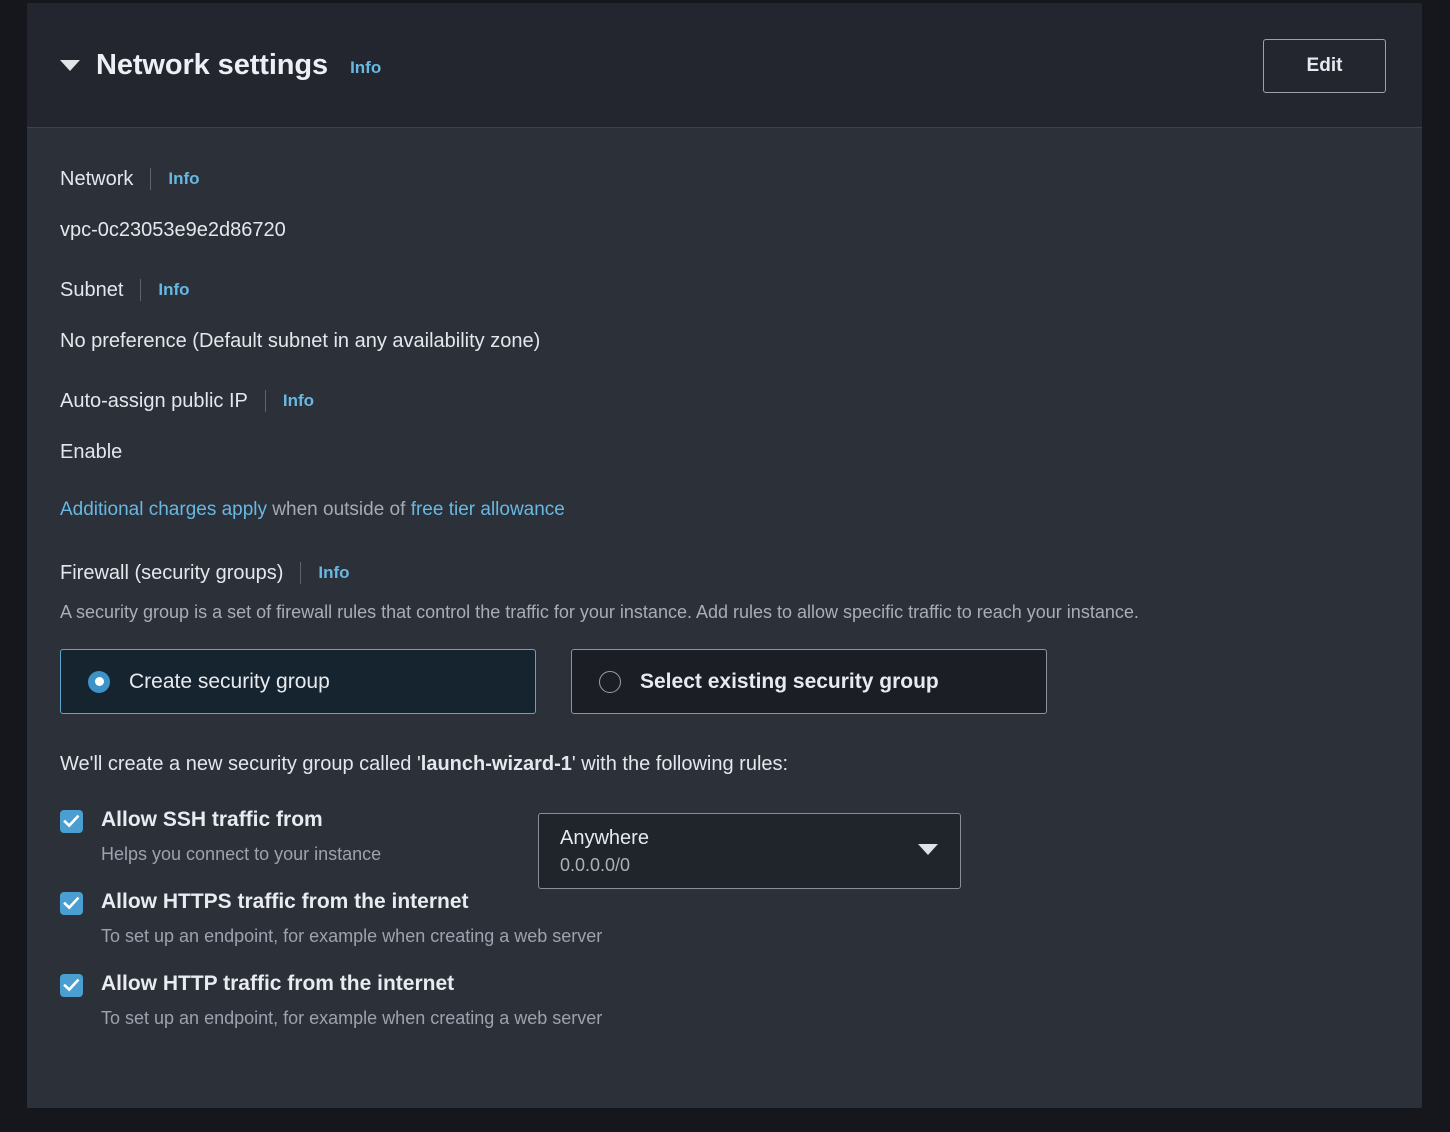 The height and width of the screenshot is (1132, 1450). I want to click on network-label: Network, so click(97, 178).